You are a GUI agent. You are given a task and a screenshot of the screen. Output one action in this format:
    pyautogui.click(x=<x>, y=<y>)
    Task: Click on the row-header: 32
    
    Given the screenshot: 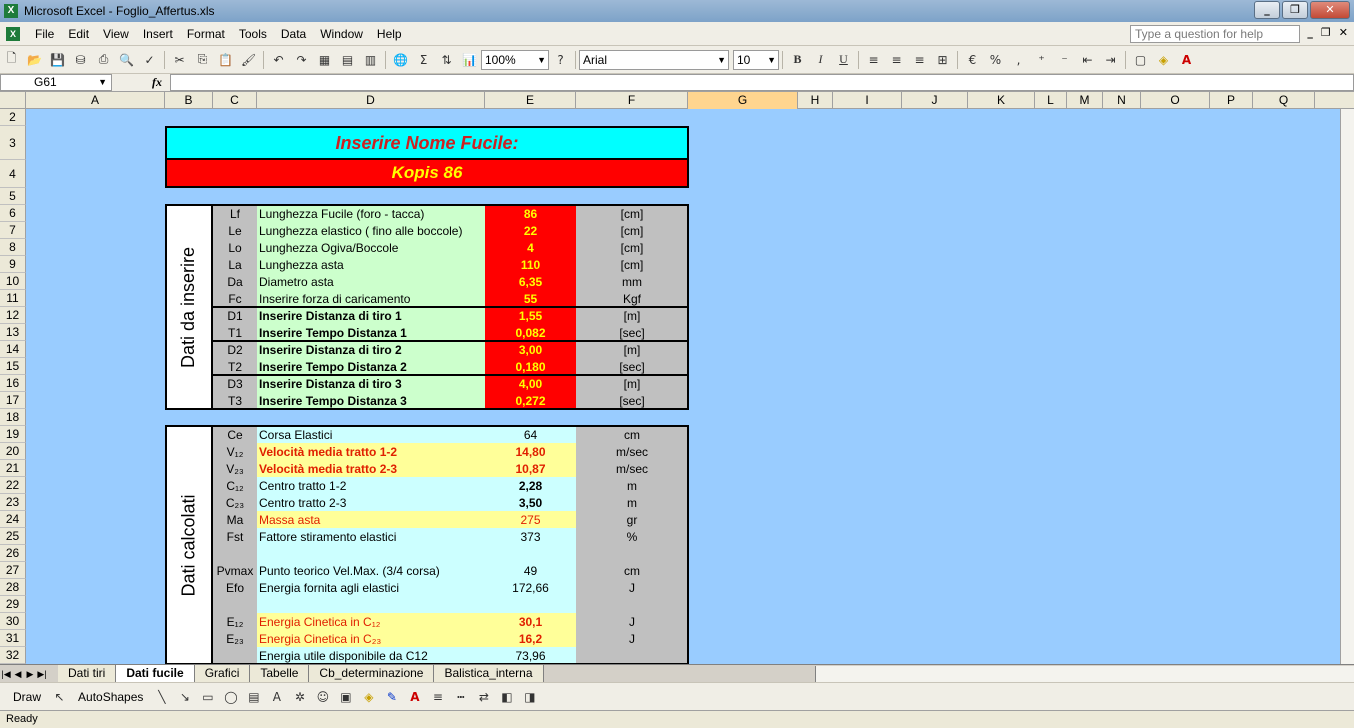 What is the action you would take?
    pyautogui.click(x=13, y=655)
    